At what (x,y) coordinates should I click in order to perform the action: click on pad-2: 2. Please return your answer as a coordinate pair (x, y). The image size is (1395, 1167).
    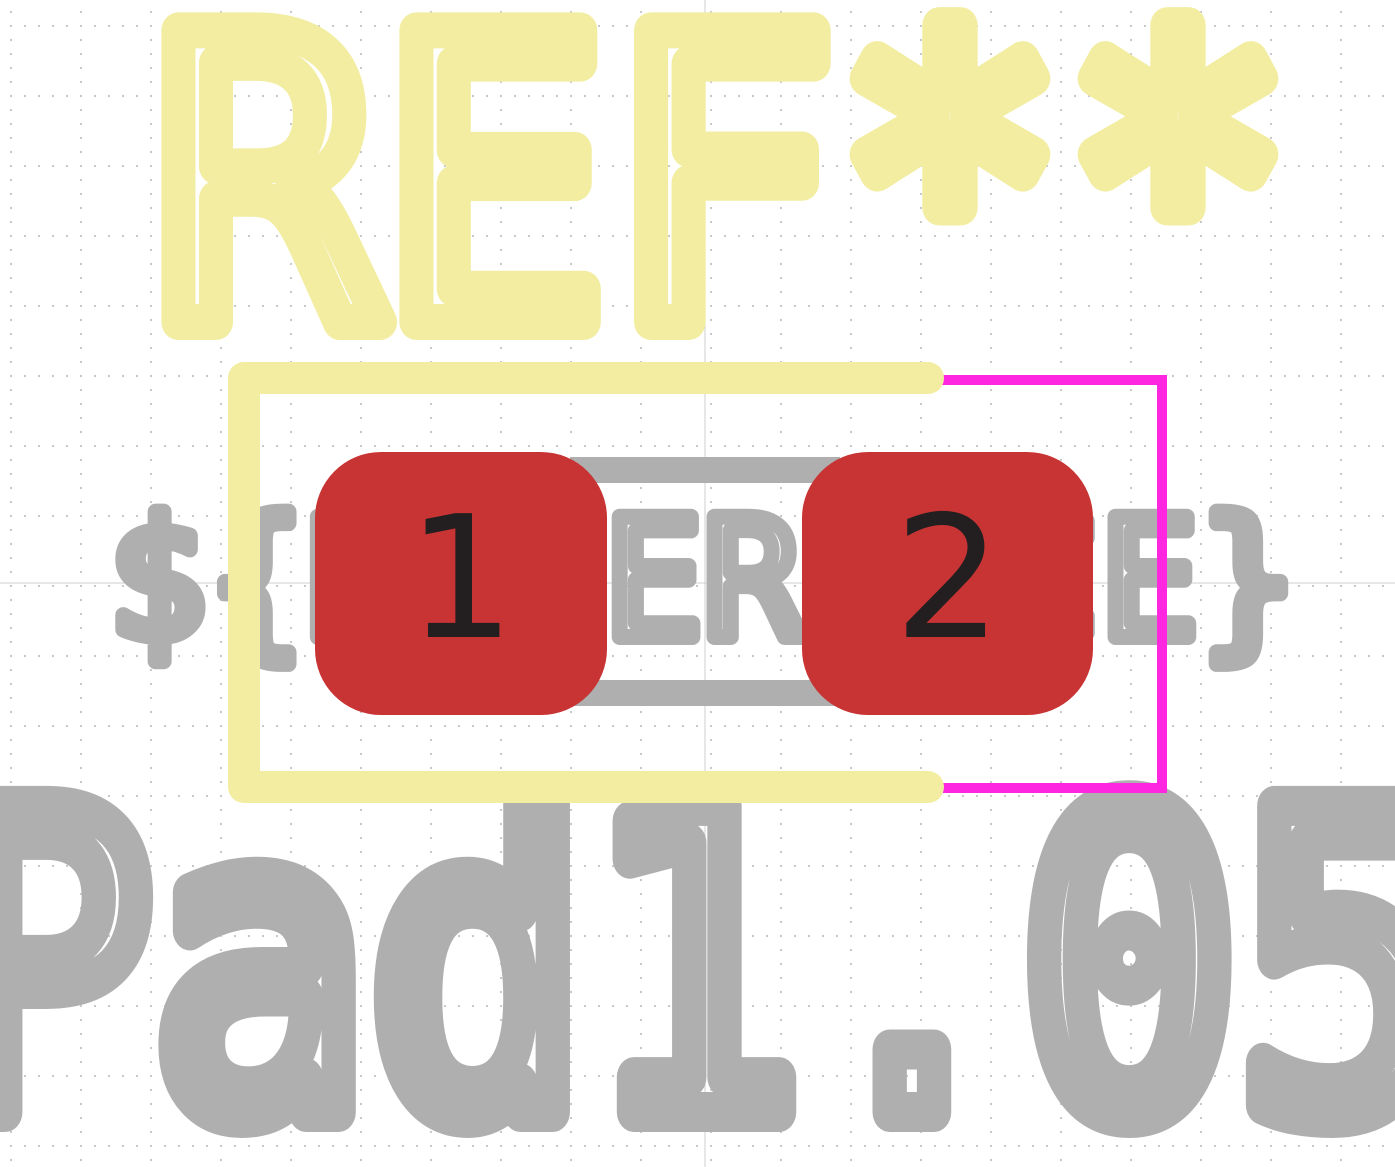
    Looking at the image, I should click on (947, 583).